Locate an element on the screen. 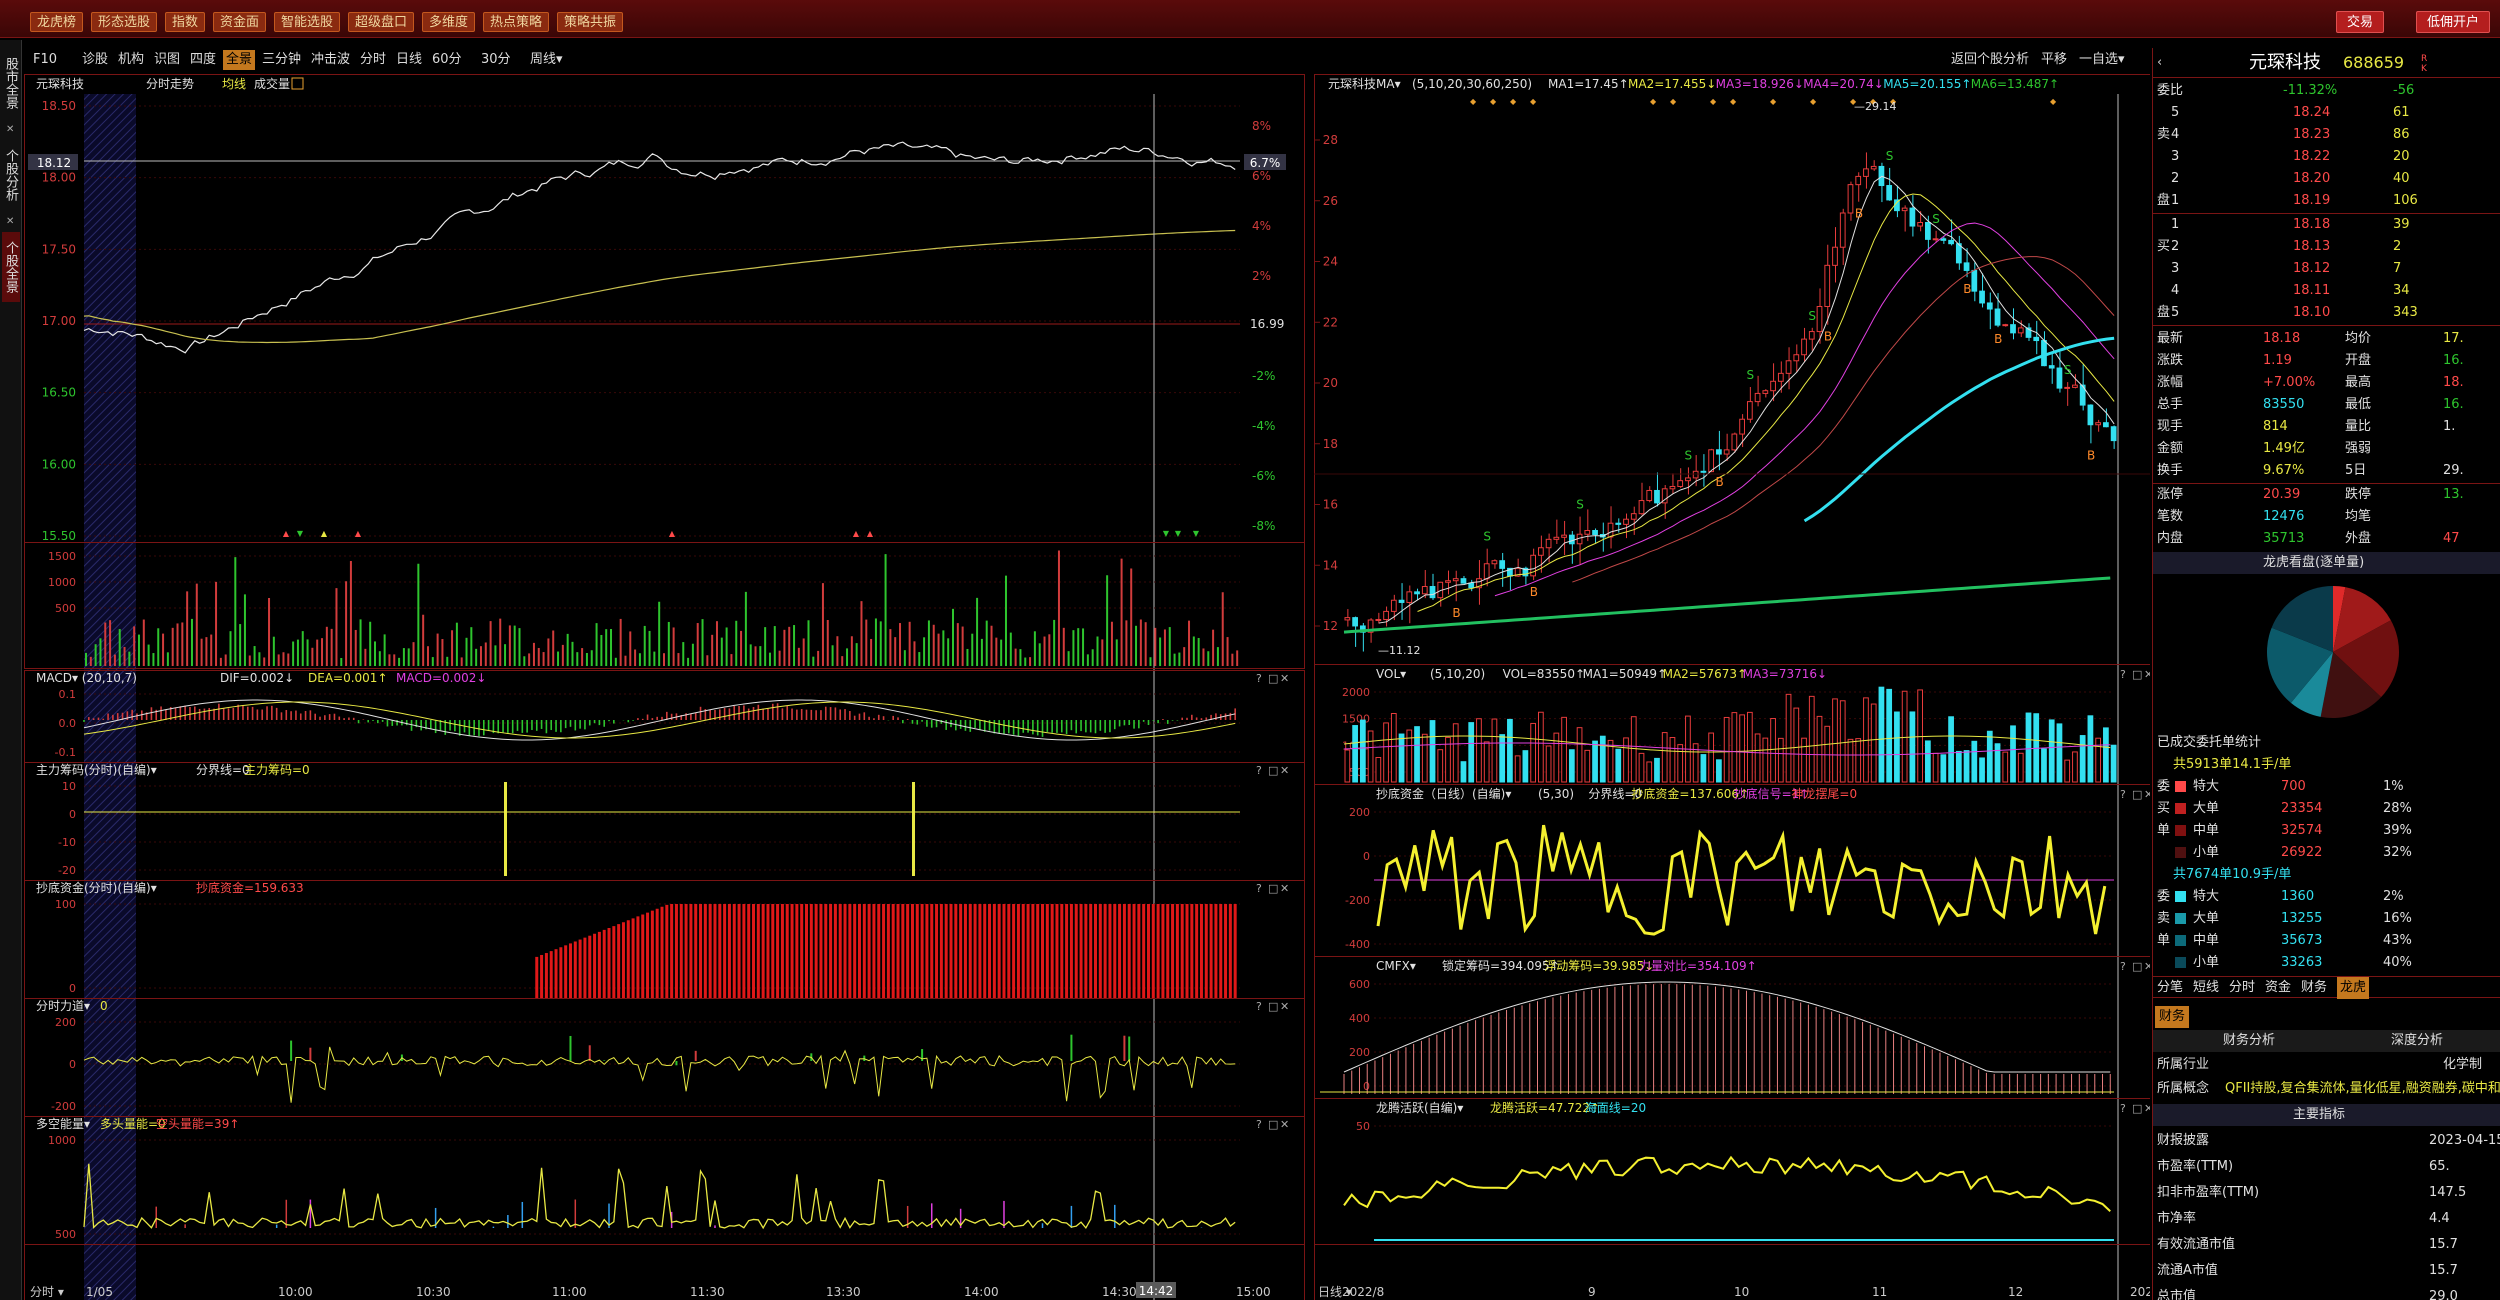  toolbar-item-1: 诊股 is located at coordinates (95, 60).